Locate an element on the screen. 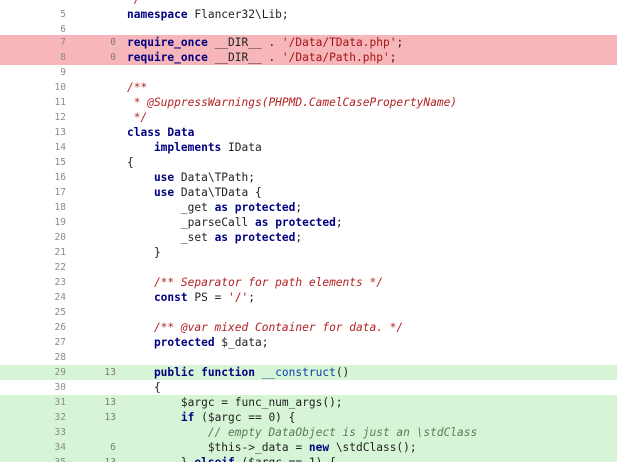  code-token: public function is located at coordinates (194, 372).